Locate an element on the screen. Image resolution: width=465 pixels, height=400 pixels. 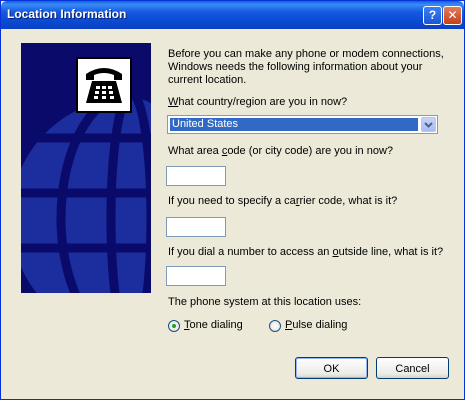
country-select: United States is located at coordinates (302, 124).